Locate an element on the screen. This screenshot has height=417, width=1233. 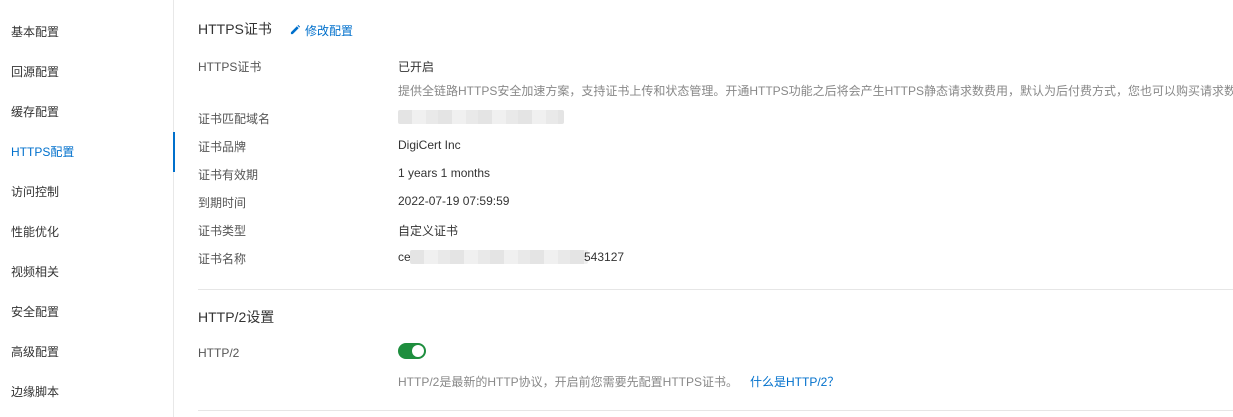
cert-validity-label: 证书有效期 is located at coordinates (228, 175).